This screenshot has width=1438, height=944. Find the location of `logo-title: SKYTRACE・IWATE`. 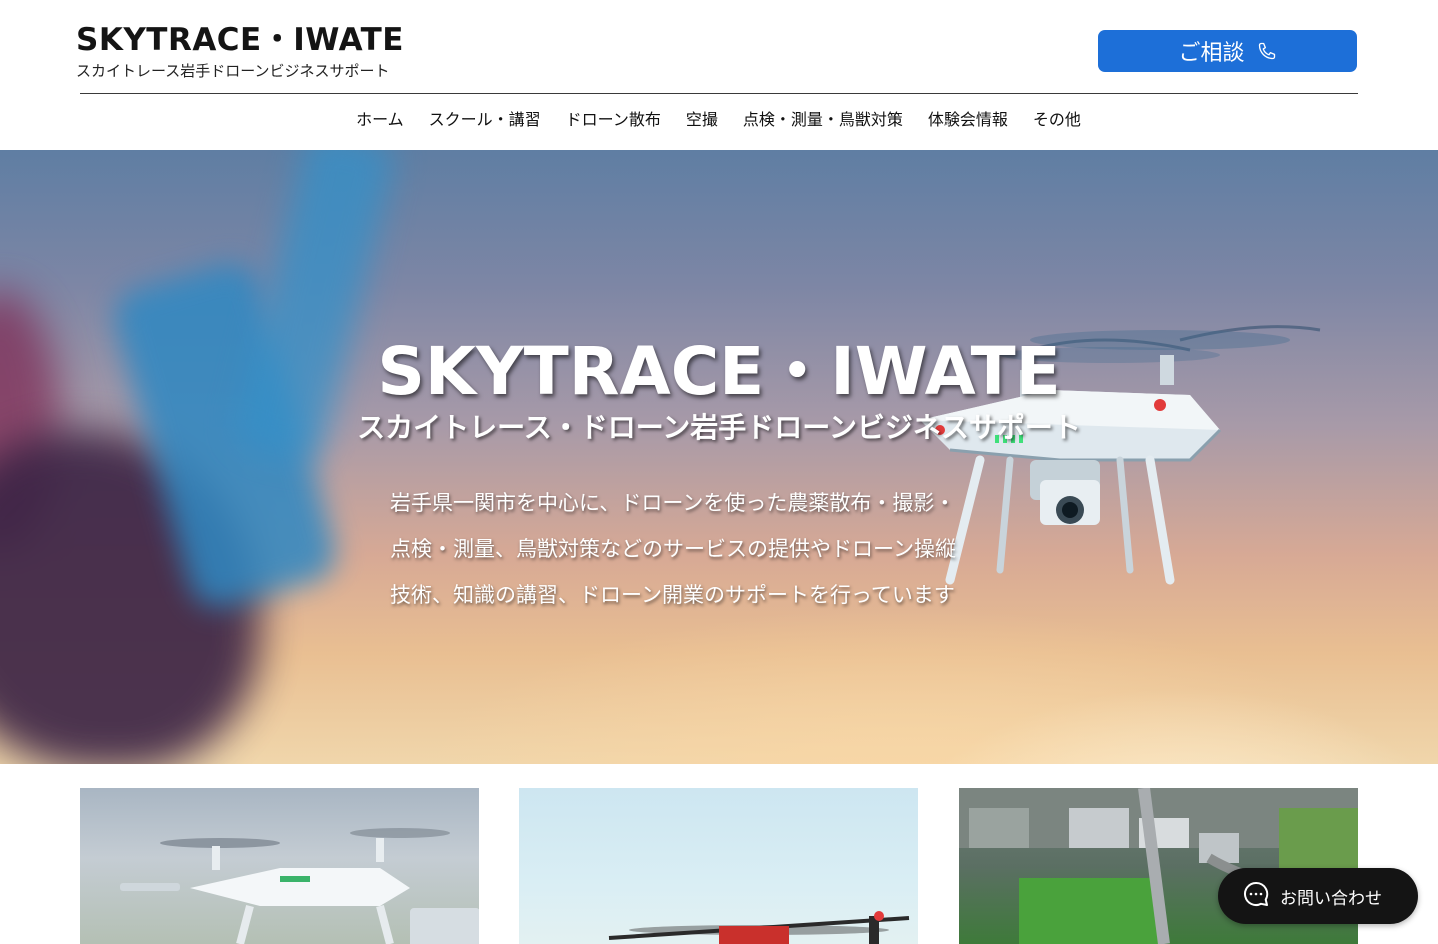

logo-title: SKYTRACE・IWATE is located at coordinates (240, 36).